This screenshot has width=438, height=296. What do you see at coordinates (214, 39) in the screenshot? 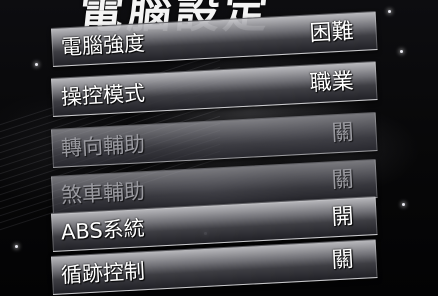
I see `setting-row-ai-difficulty: 電腦強度 困難` at bounding box center [214, 39].